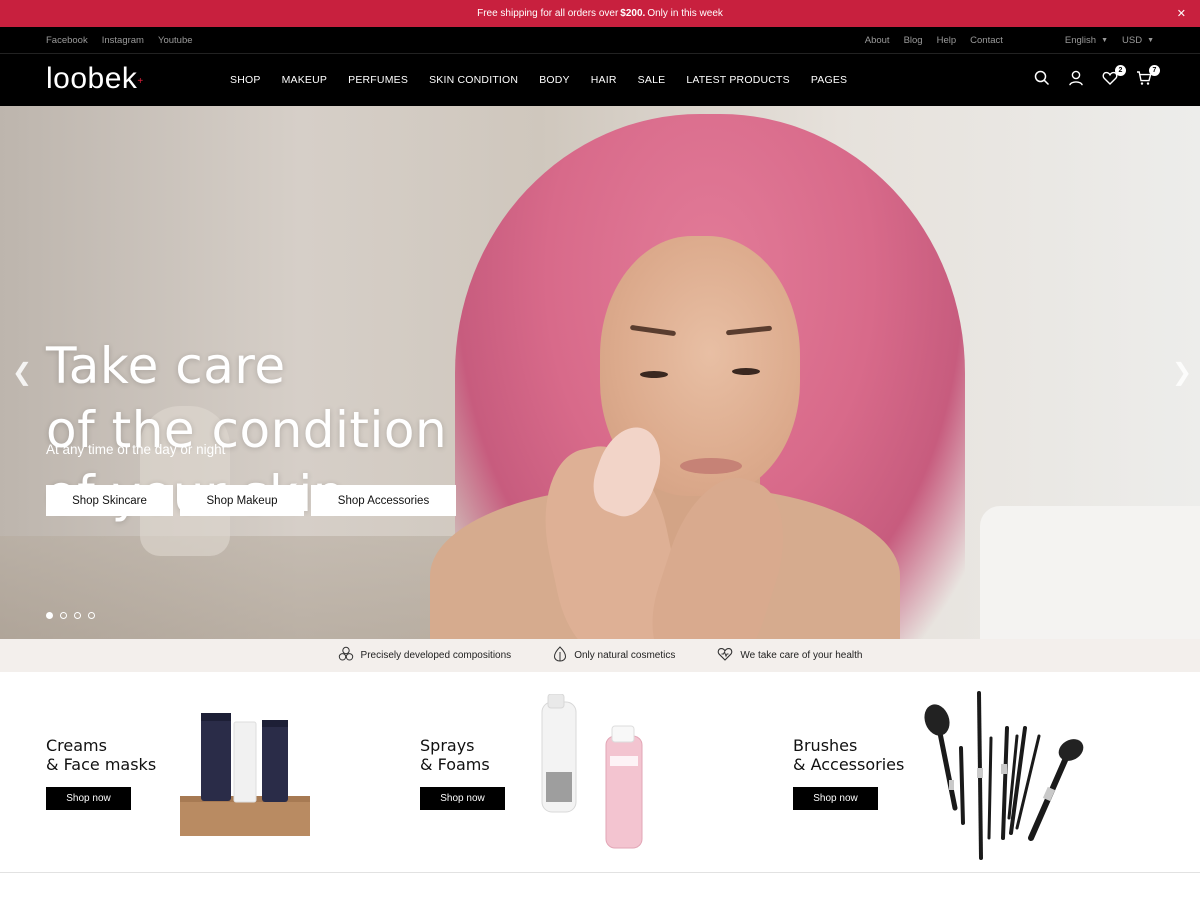  I want to click on link-help: Help, so click(947, 40).